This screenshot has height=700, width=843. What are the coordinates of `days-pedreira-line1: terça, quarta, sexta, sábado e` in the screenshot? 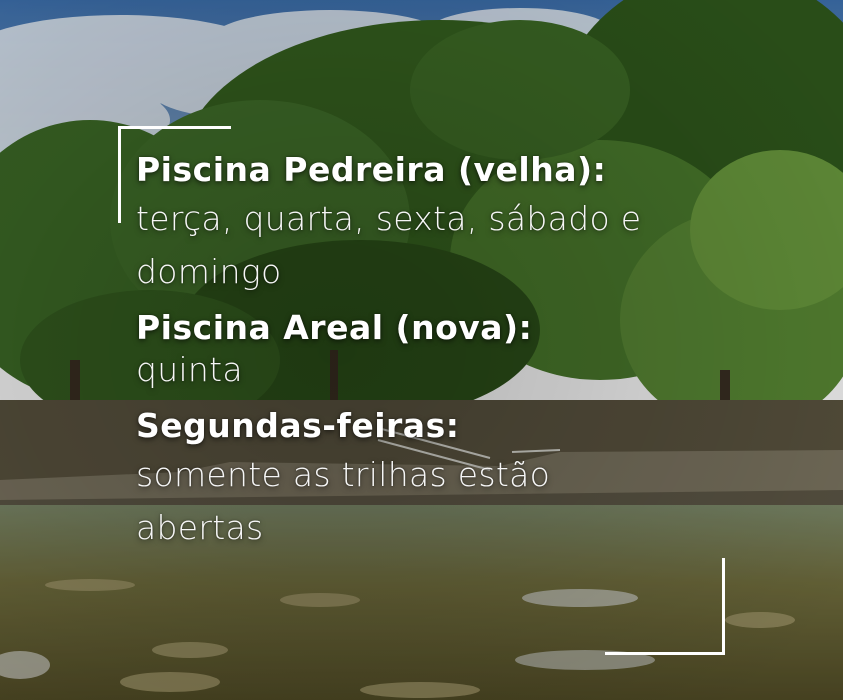 It's located at (389, 218).